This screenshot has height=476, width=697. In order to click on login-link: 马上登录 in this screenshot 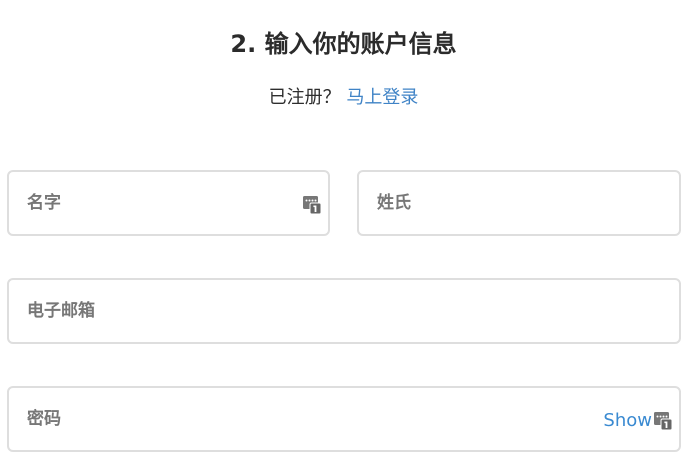, I will do `click(382, 97)`.